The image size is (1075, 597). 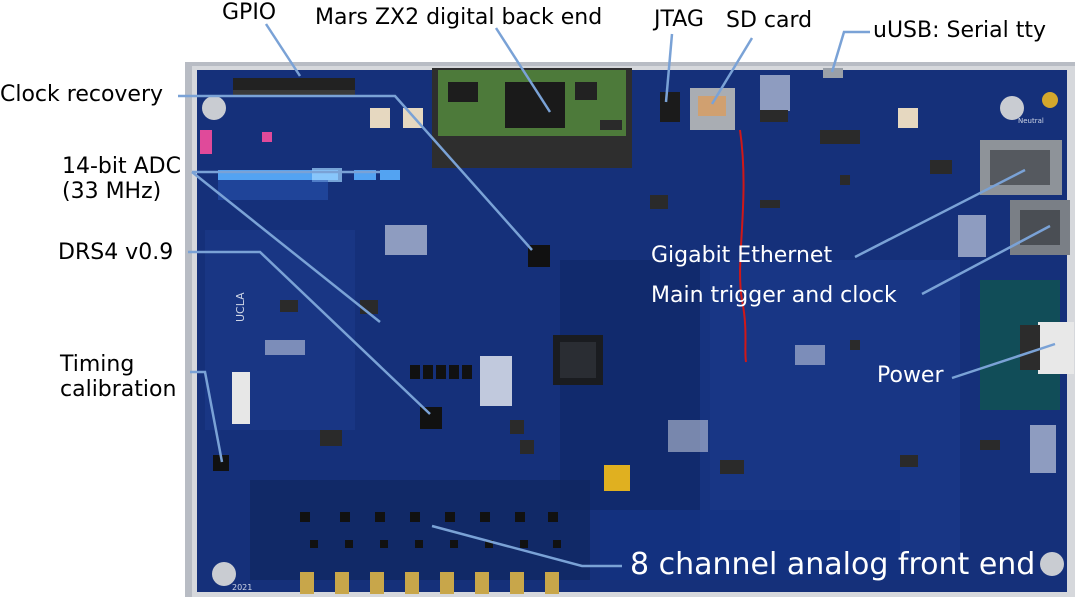 I want to click on label-analog-front-end: 8 channel analog front end, so click(x=833, y=564).